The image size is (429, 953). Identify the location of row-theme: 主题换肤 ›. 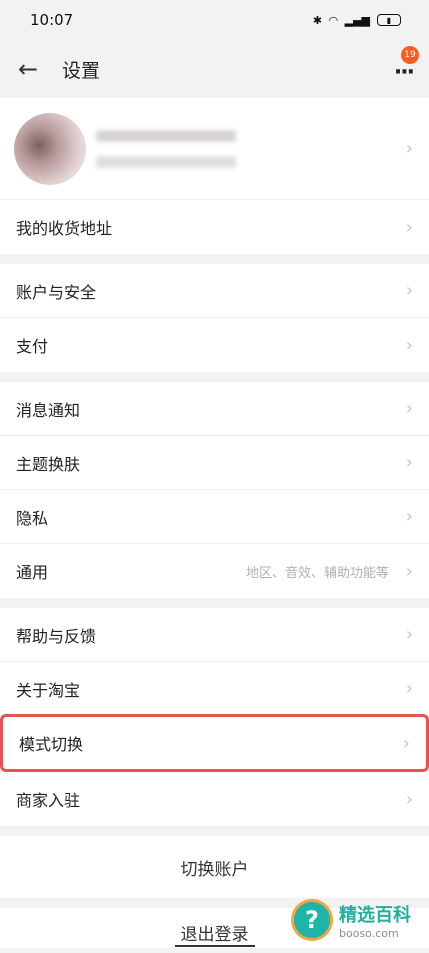
(214, 463).